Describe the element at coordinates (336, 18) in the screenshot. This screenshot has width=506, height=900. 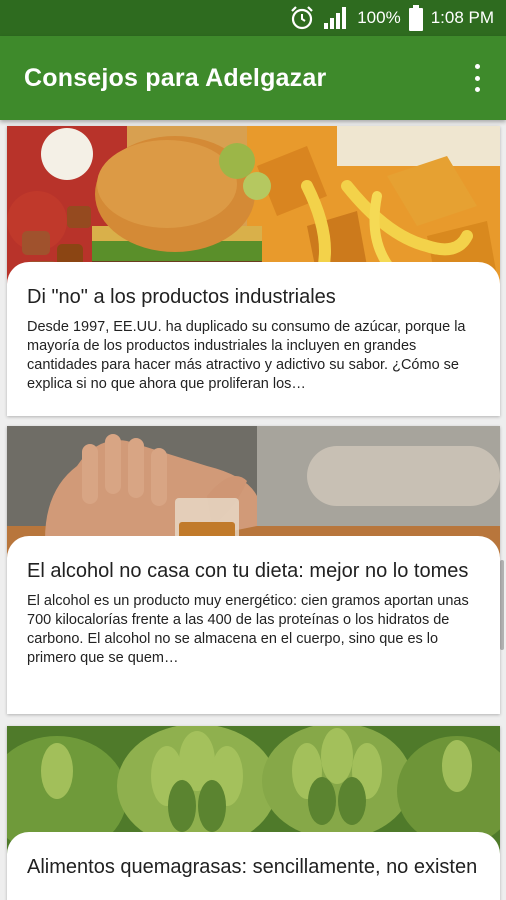
I see `signal-icon` at that location.